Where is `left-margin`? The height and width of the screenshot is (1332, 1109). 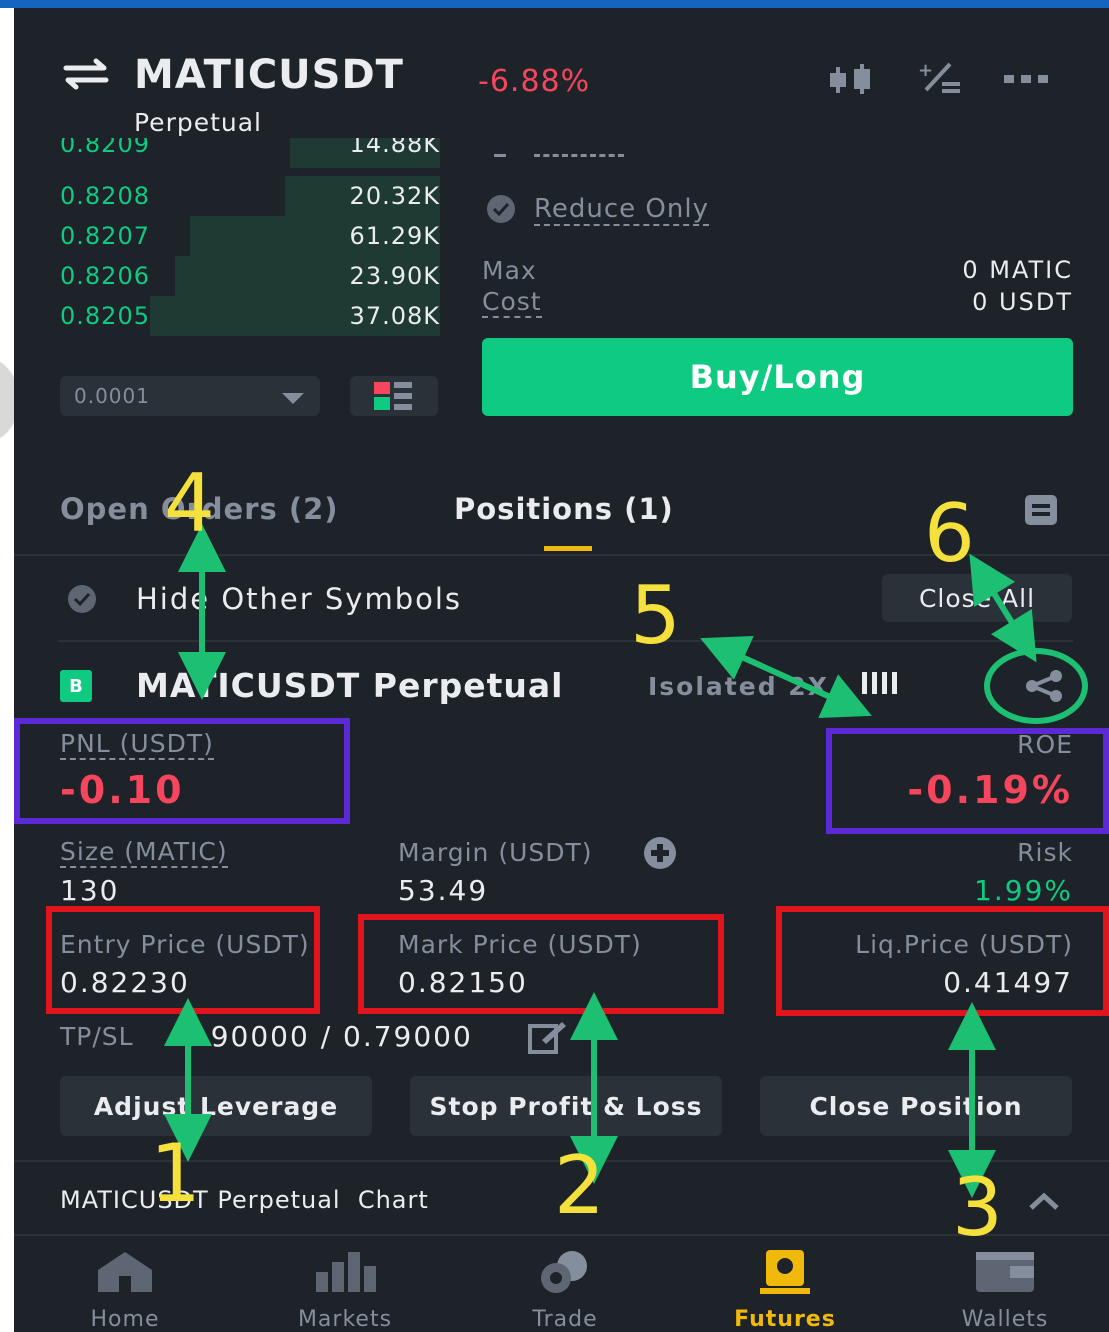
left-margin is located at coordinates (7, 670).